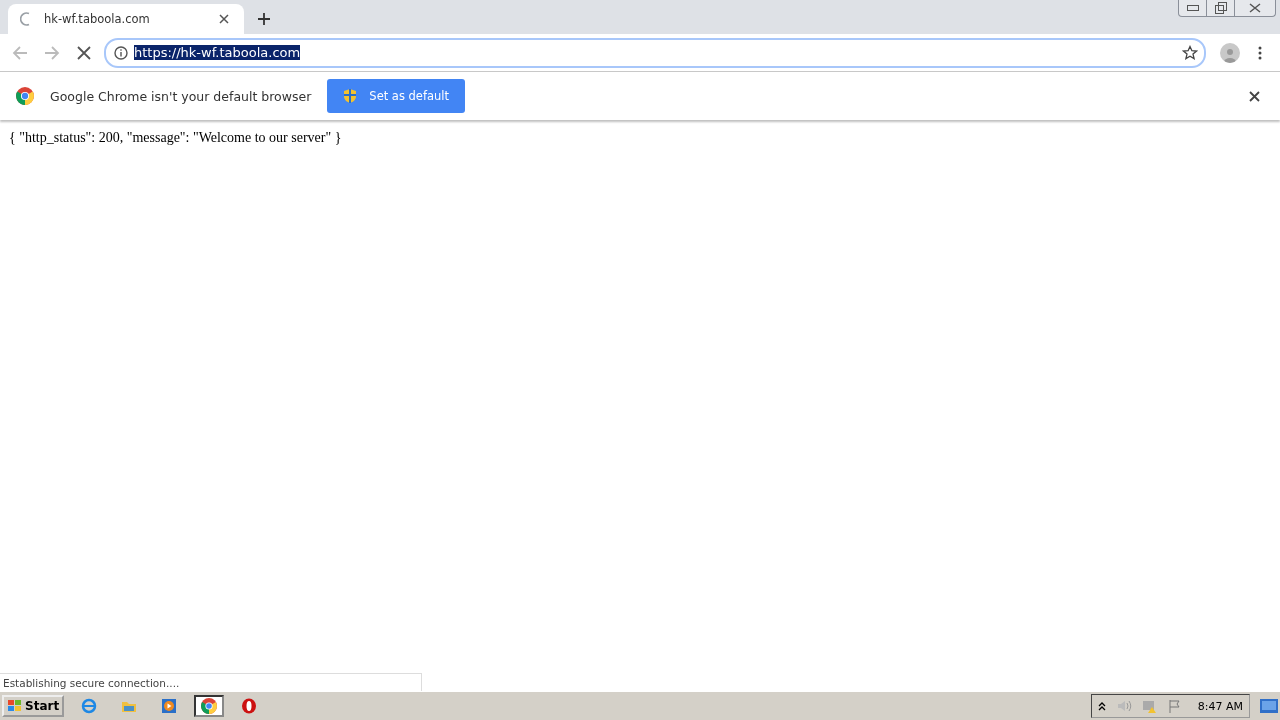 The width and height of the screenshot is (1280, 720). I want to click on shield-icon, so click(350, 96).